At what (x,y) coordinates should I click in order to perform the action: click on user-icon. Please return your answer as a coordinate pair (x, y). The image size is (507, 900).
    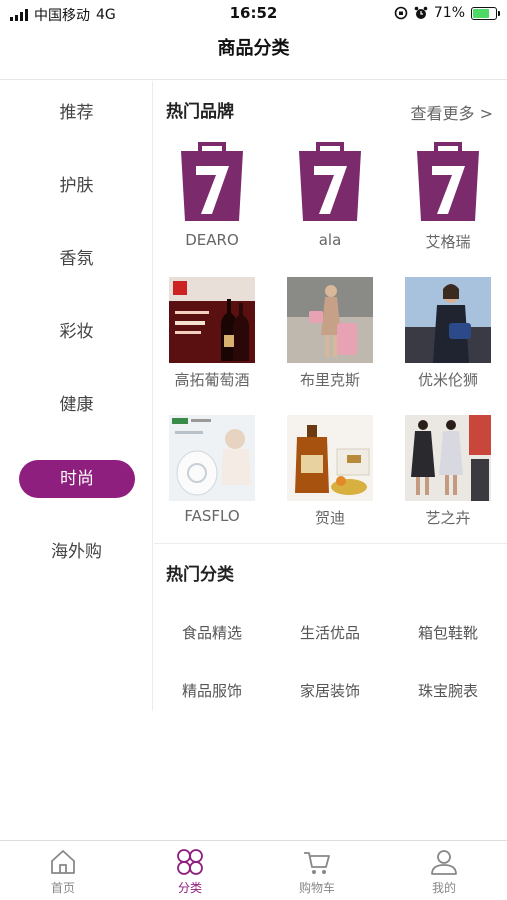
    Looking at the image, I should click on (444, 862).